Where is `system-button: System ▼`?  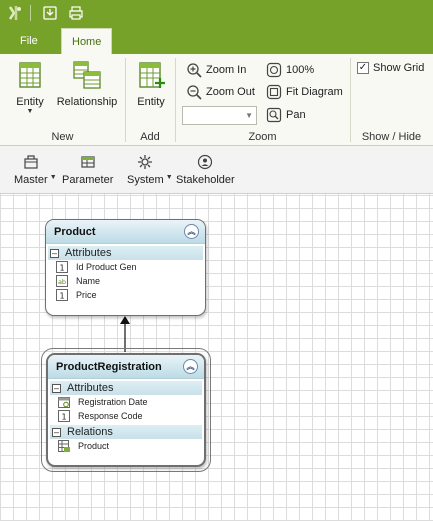 system-button: System ▼ is located at coordinates (150, 170).